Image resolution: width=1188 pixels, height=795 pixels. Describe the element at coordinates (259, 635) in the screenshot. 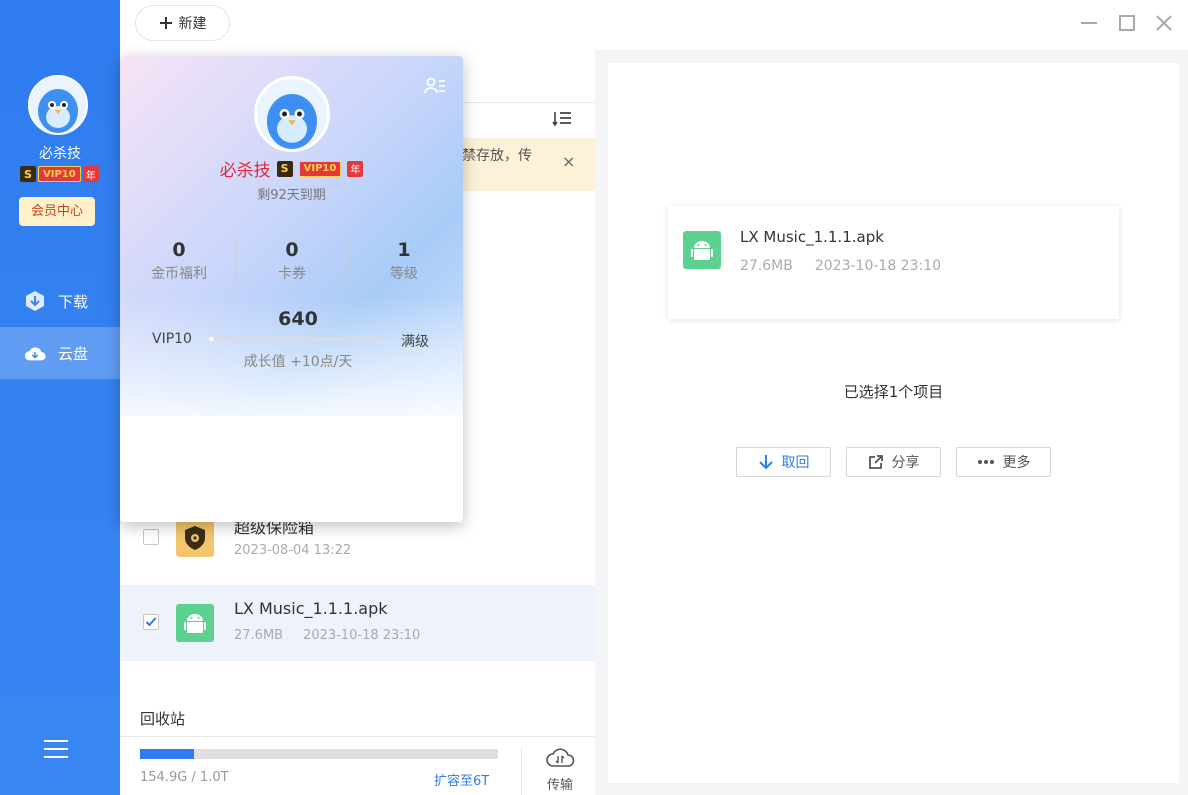

I see `file-size: 27.6MB` at that location.